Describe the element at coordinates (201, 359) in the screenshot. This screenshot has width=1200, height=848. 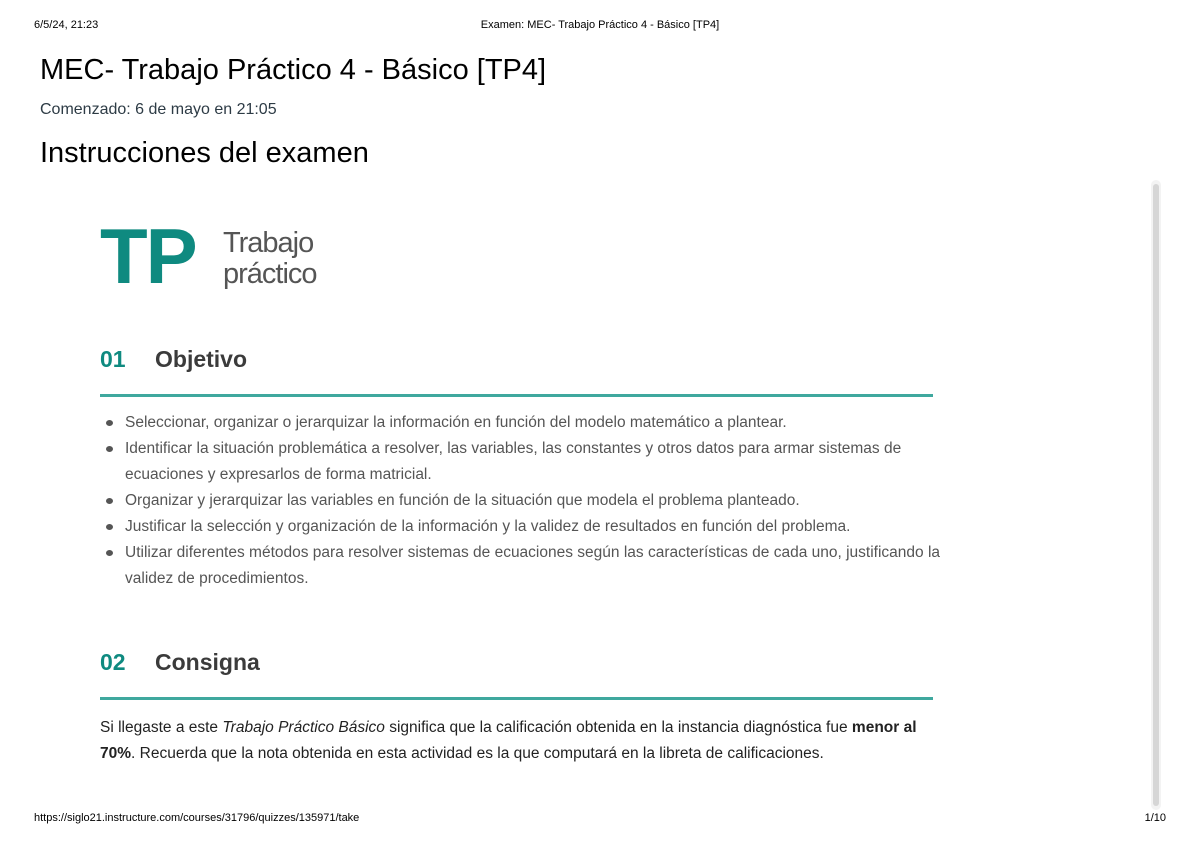
I see `section-title: Objetivo` at that location.